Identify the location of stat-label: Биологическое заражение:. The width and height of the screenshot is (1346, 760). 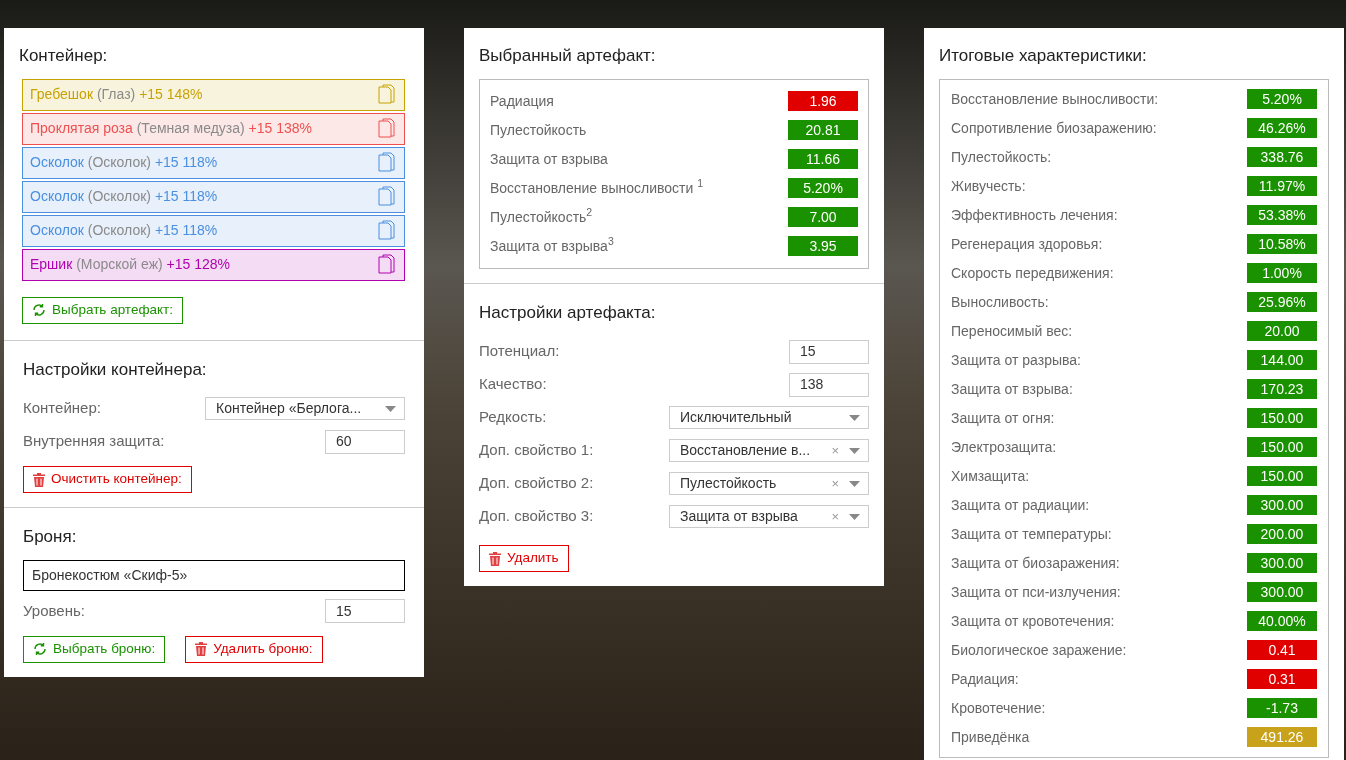
(1039, 650).